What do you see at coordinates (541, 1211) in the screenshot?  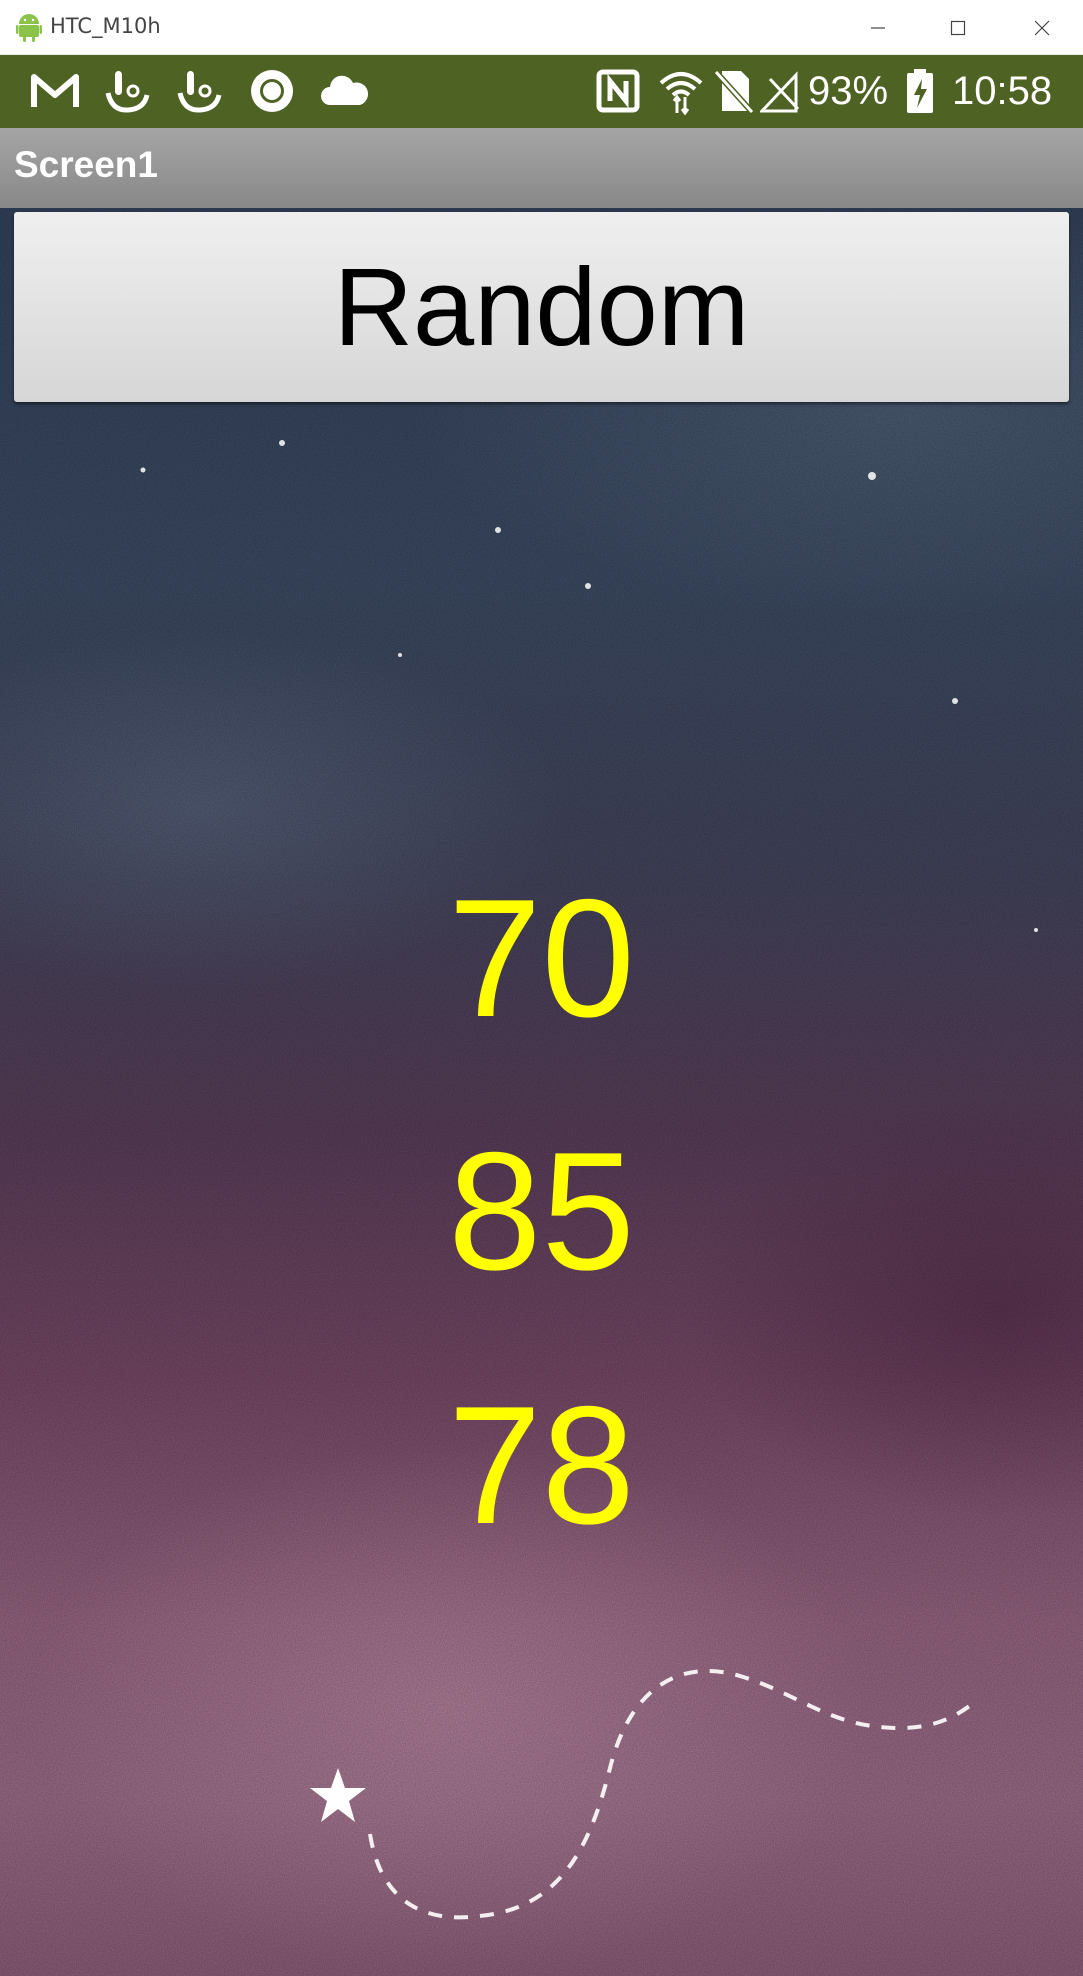 I see `random-number-2: 85` at bounding box center [541, 1211].